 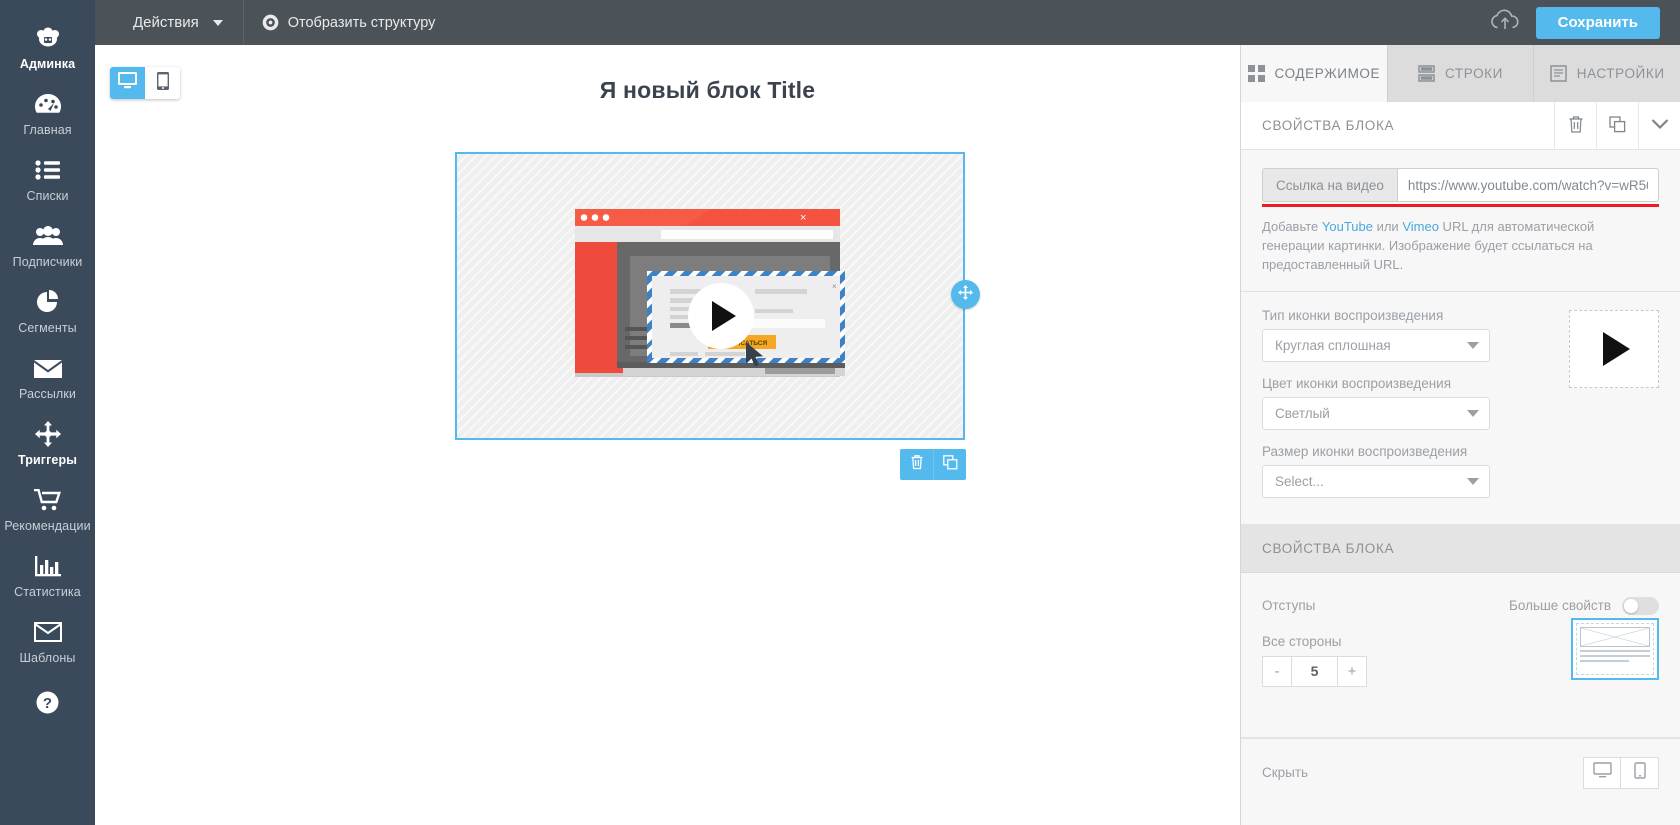 I want to click on sidebar-item-subscribers: Подписчики, so click(x=47, y=245).